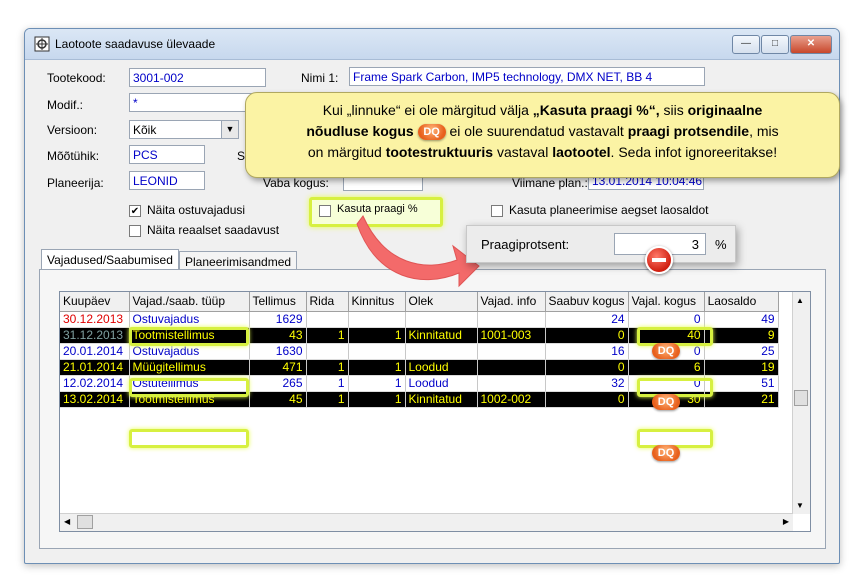 The width and height of the screenshot is (865, 585). I want to click on horizontal-scrollbar: ◀ ▶, so click(426, 522).